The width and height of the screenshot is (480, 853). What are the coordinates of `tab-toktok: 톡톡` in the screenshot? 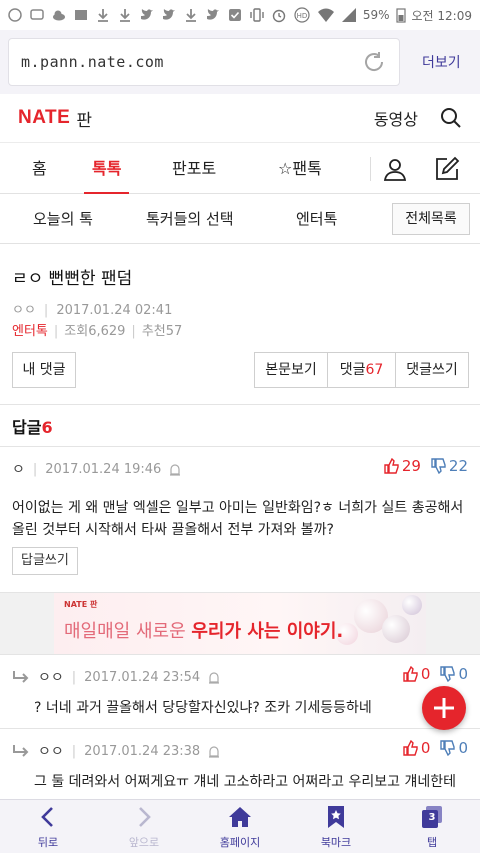 It's located at (107, 169).